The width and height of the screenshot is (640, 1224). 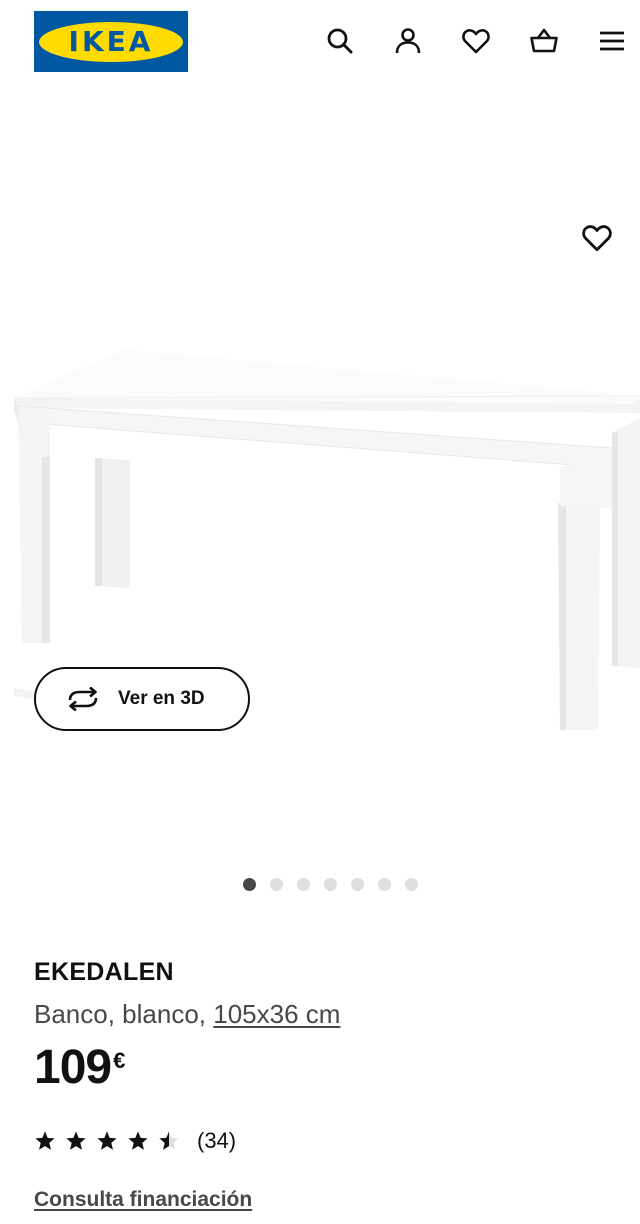 I want to click on view-3d-label: Ver en 3D, so click(x=161, y=698).